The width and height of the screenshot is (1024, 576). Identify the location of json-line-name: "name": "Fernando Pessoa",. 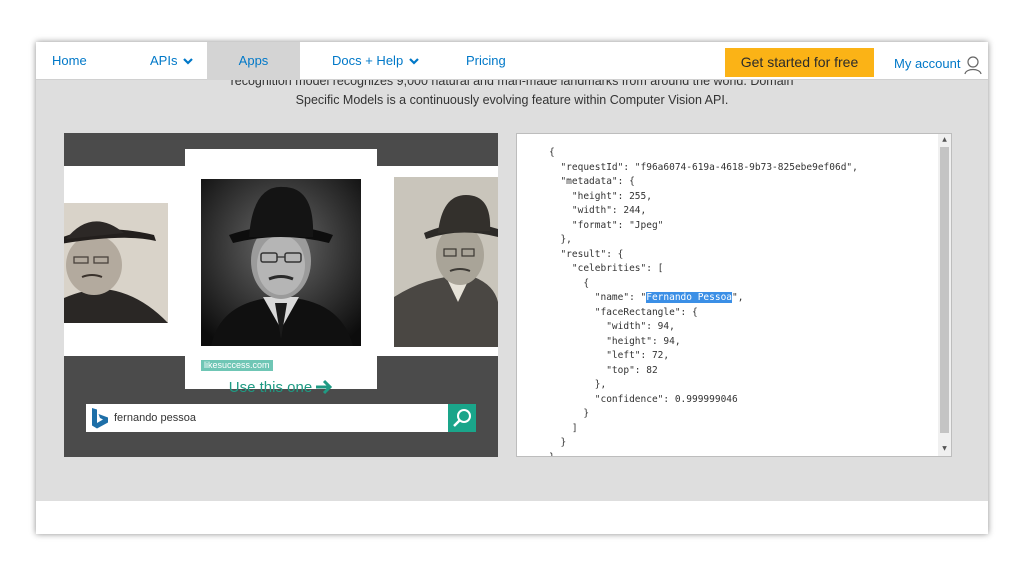
(703, 298).